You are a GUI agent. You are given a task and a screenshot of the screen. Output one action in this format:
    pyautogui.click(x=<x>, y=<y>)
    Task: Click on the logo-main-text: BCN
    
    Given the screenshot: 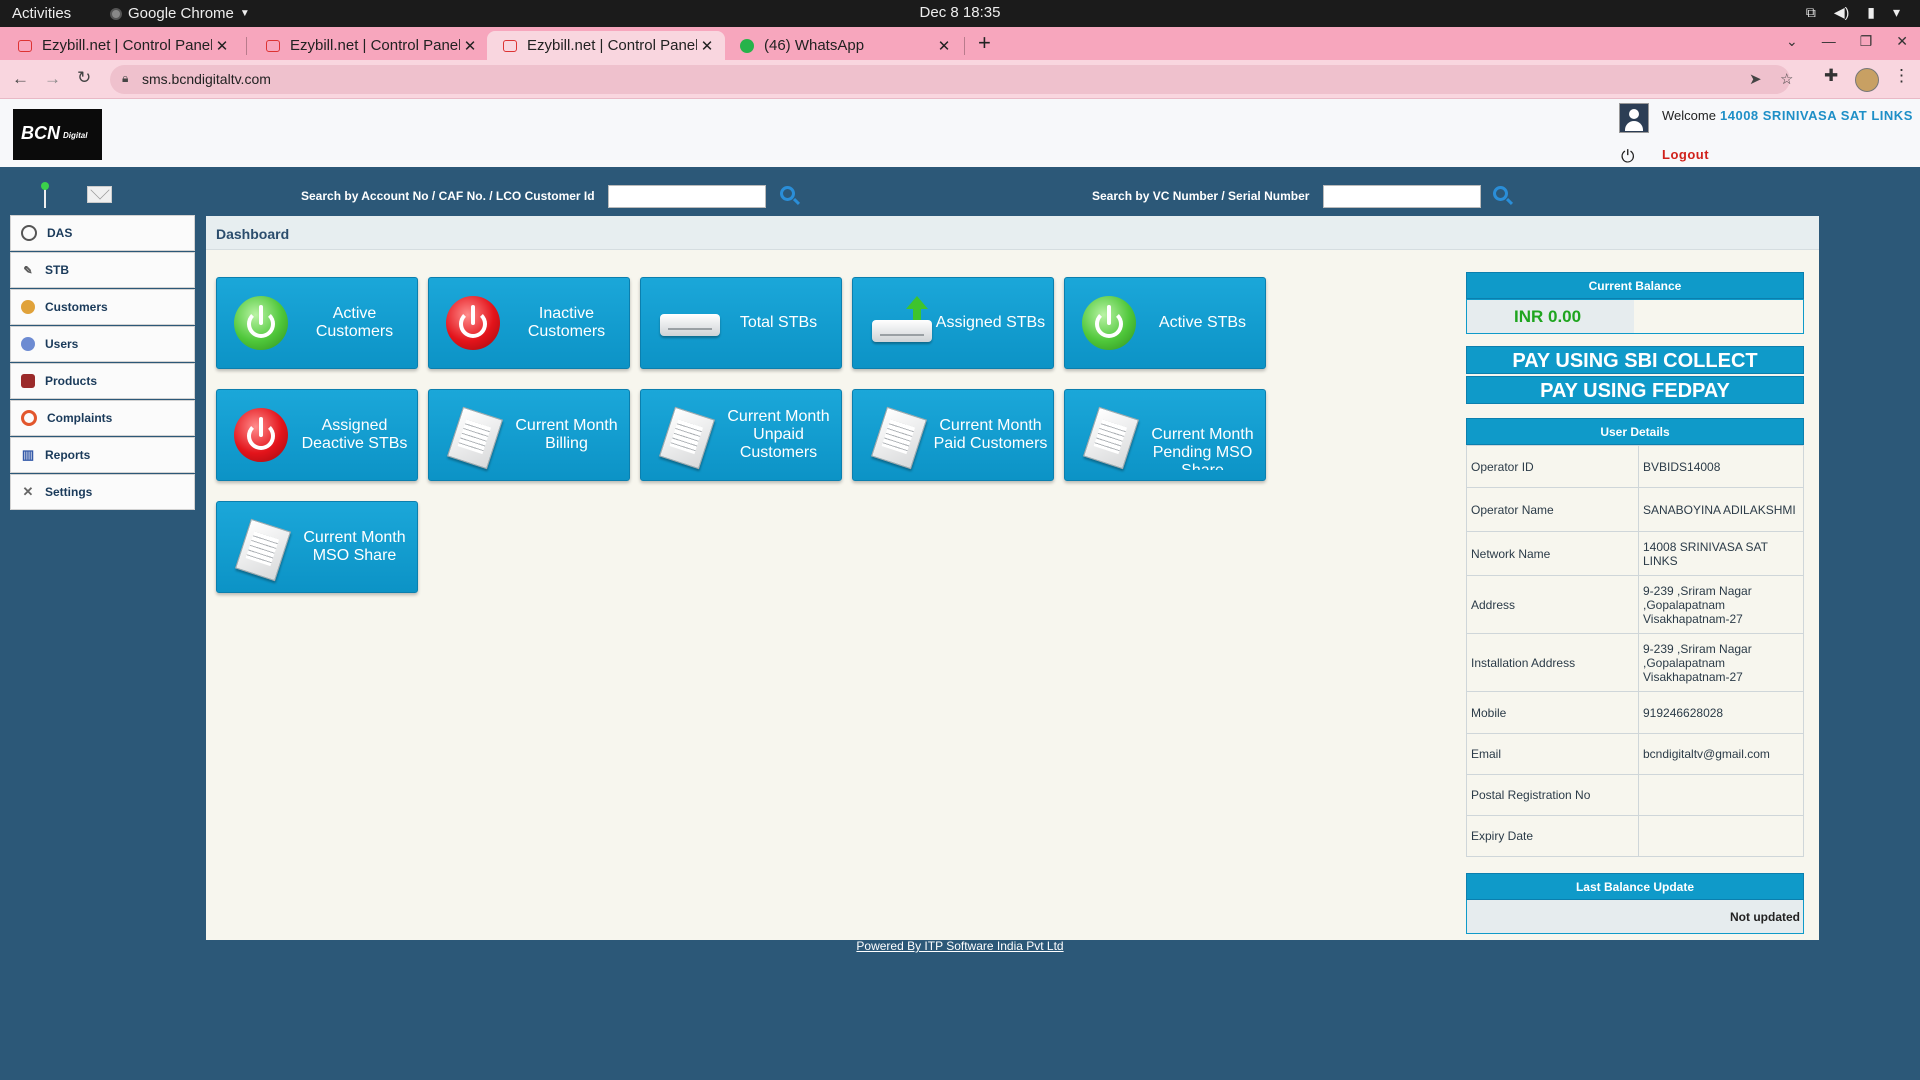 What is the action you would take?
    pyautogui.click(x=40, y=133)
    